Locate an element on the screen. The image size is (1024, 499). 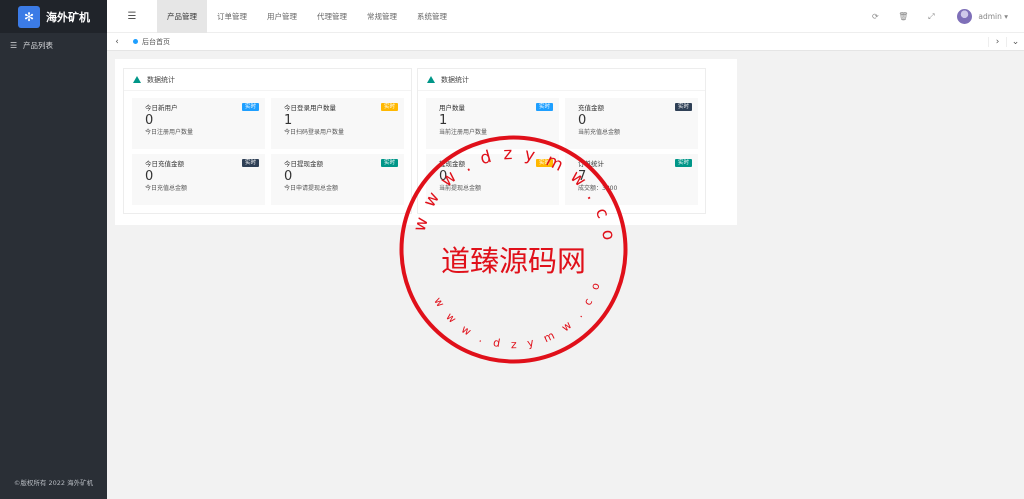
tab-prev-icon: ‹ is located at coordinates (117, 42).